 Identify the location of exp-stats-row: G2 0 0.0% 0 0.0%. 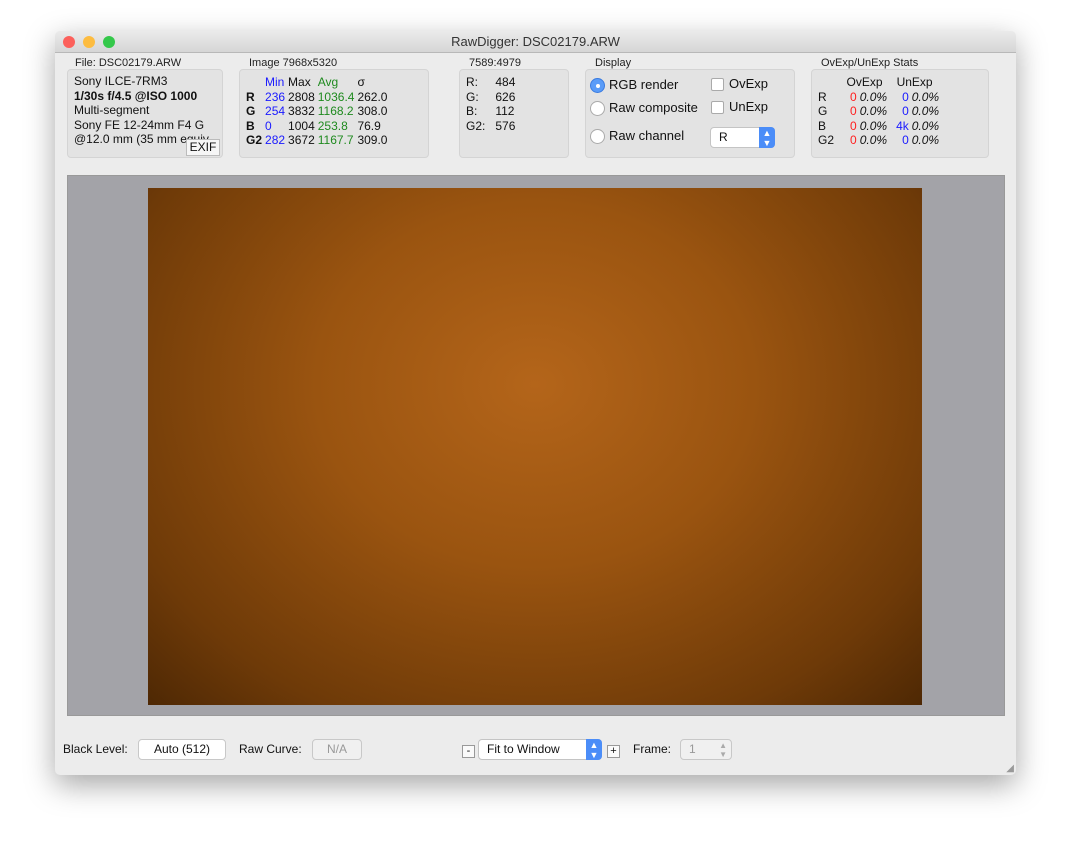
(880, 140).